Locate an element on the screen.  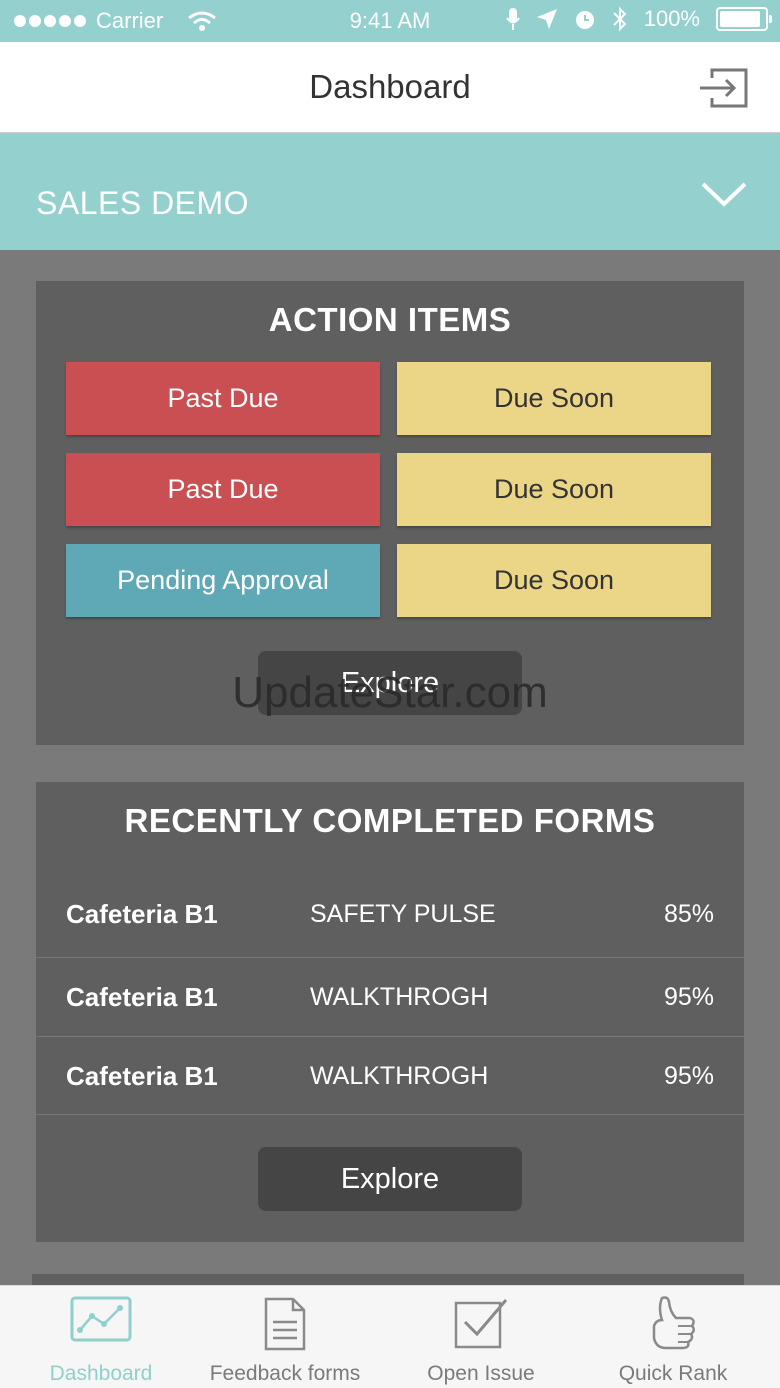
table-row: Cafeteria B1 SAFETY PULSE 85% is located at coordinates (390, 914).